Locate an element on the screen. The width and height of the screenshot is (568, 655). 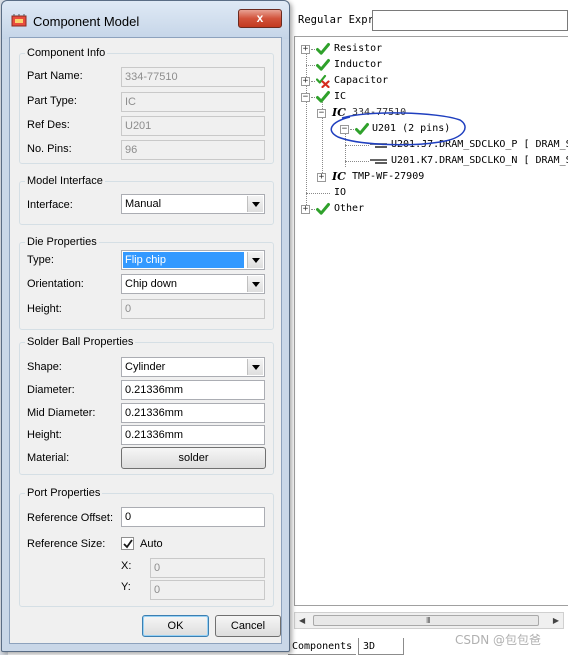
tree-item-io: IO is located at coordinates (430, 193).